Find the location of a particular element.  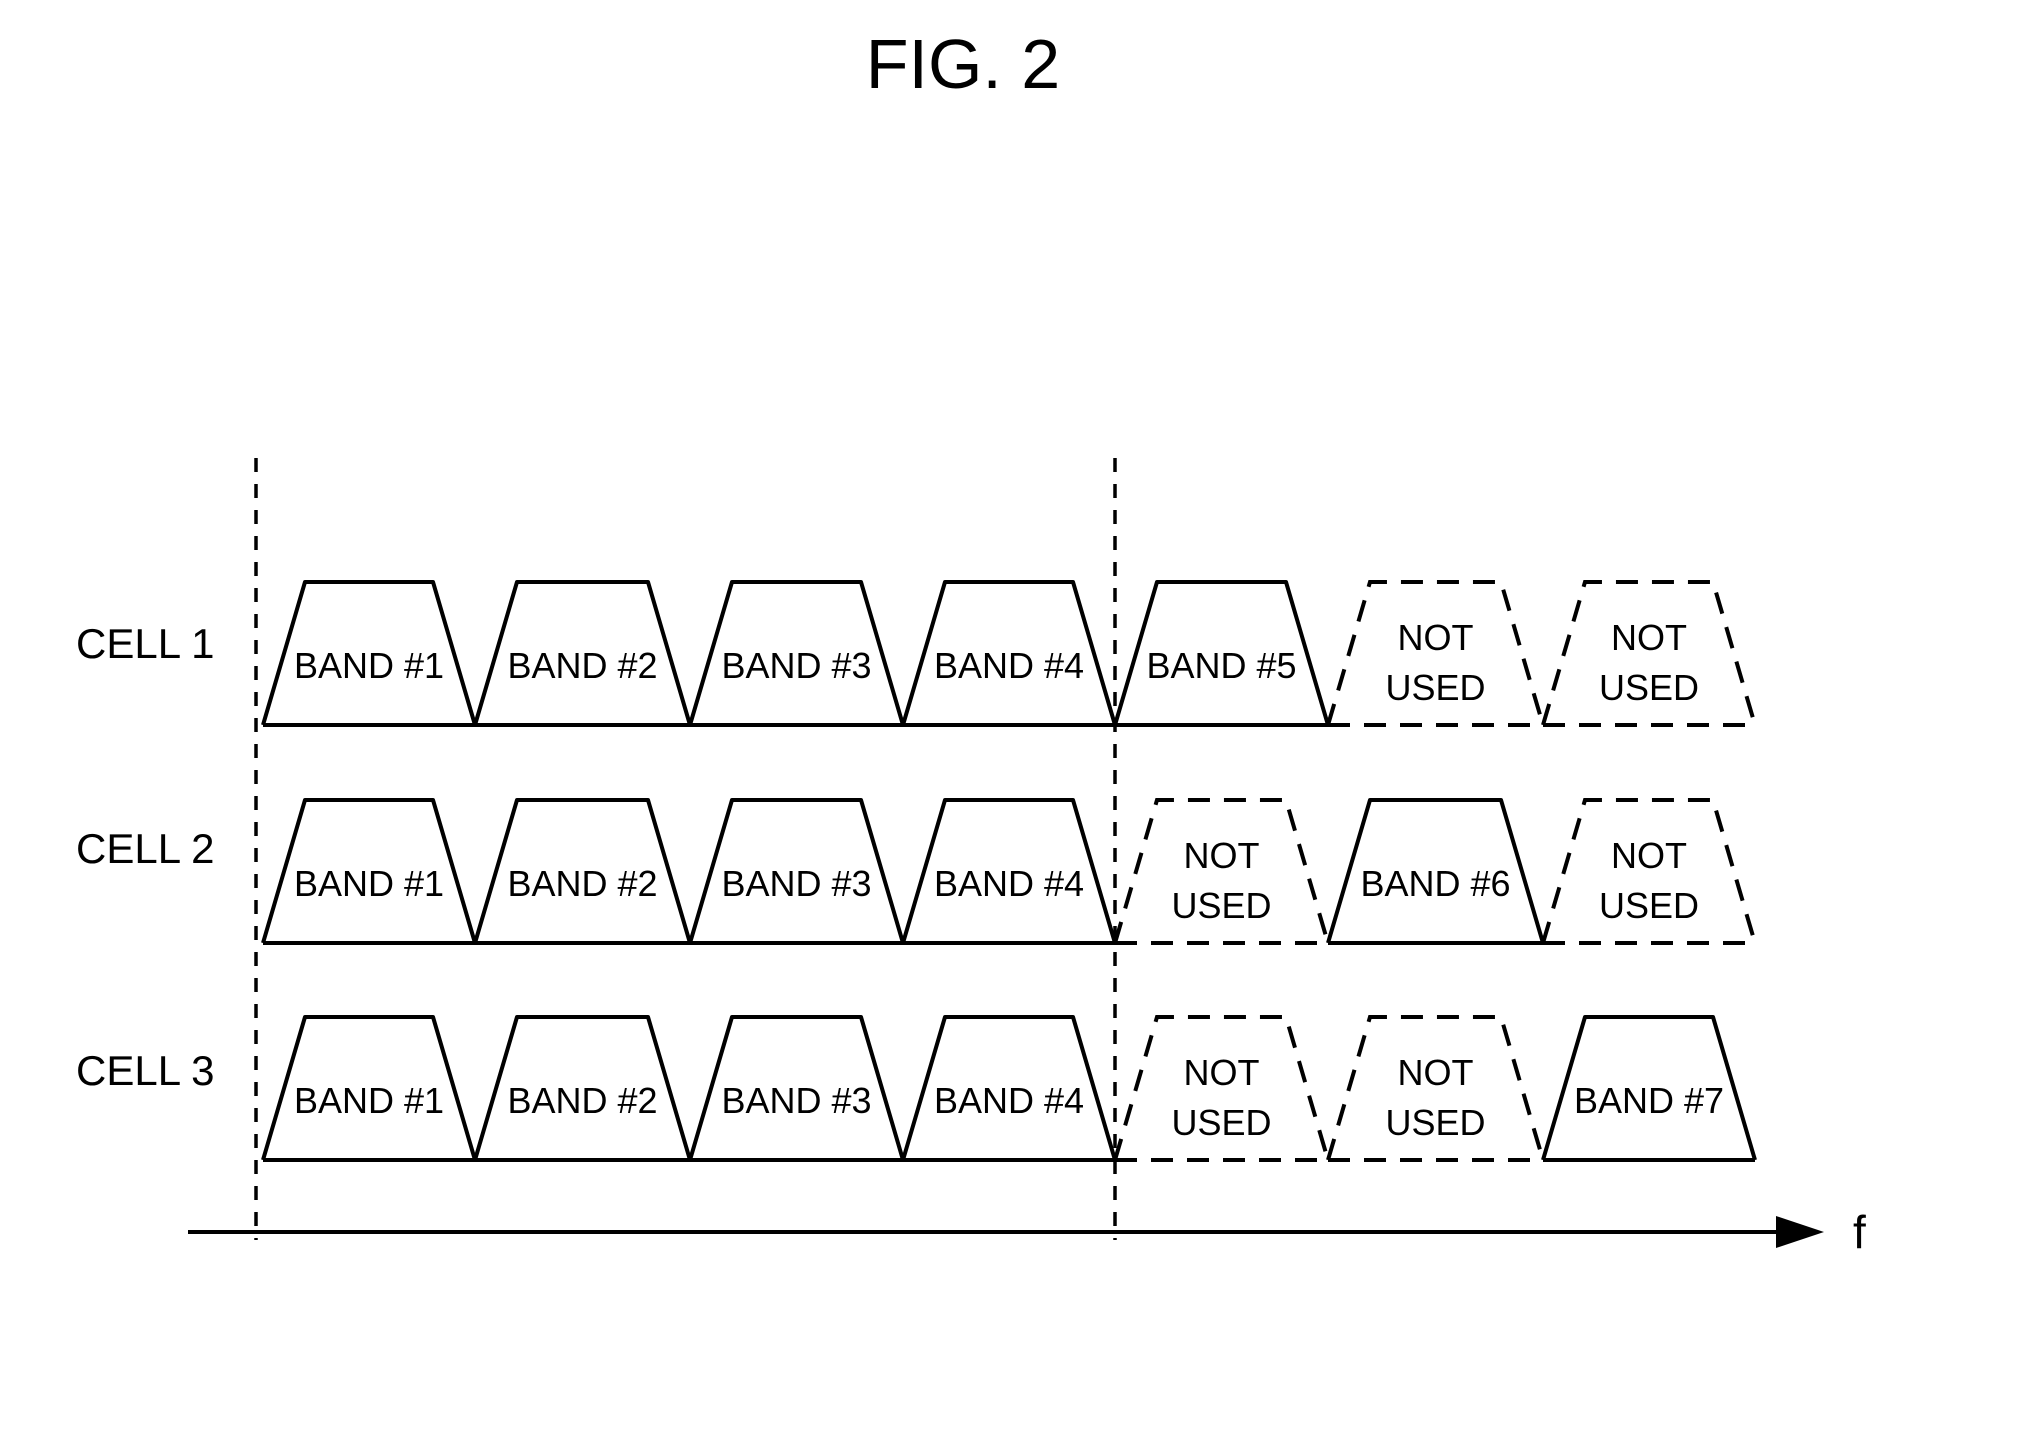

band-label: BAND #6 is located at coordinates (1435, 883).